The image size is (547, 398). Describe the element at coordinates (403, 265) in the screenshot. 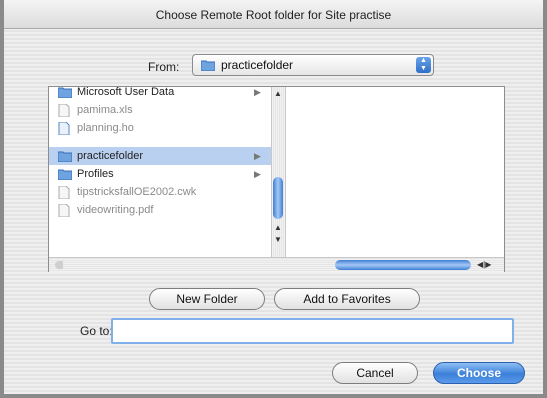

I see `horizontal-scroll-thumb` at that location.